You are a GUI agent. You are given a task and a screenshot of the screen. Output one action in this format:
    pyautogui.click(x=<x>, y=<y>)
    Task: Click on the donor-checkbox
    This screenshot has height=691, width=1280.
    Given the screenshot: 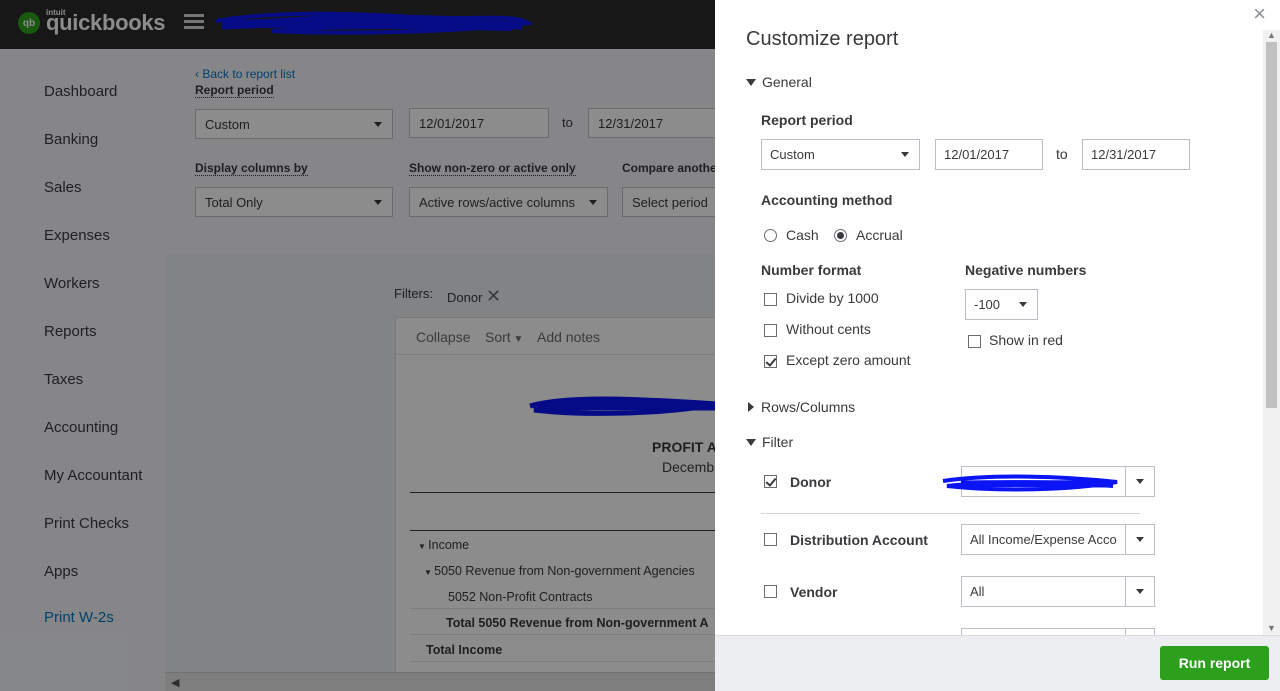 What is the action you would take?
    pyautogui.click(x=770, y=481)
    